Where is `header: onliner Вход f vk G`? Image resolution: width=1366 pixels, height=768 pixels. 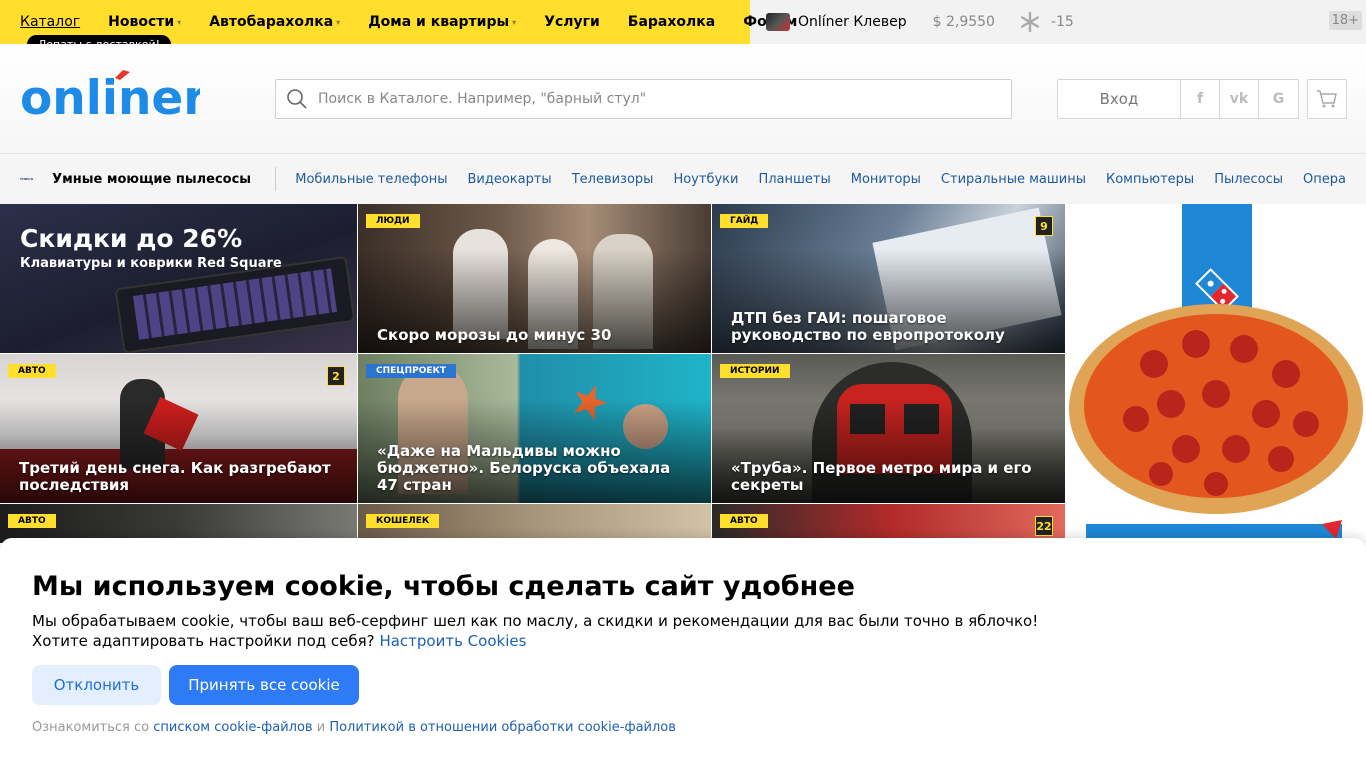
header: onliner Вход f vk G is located at coordinates (683, 99).